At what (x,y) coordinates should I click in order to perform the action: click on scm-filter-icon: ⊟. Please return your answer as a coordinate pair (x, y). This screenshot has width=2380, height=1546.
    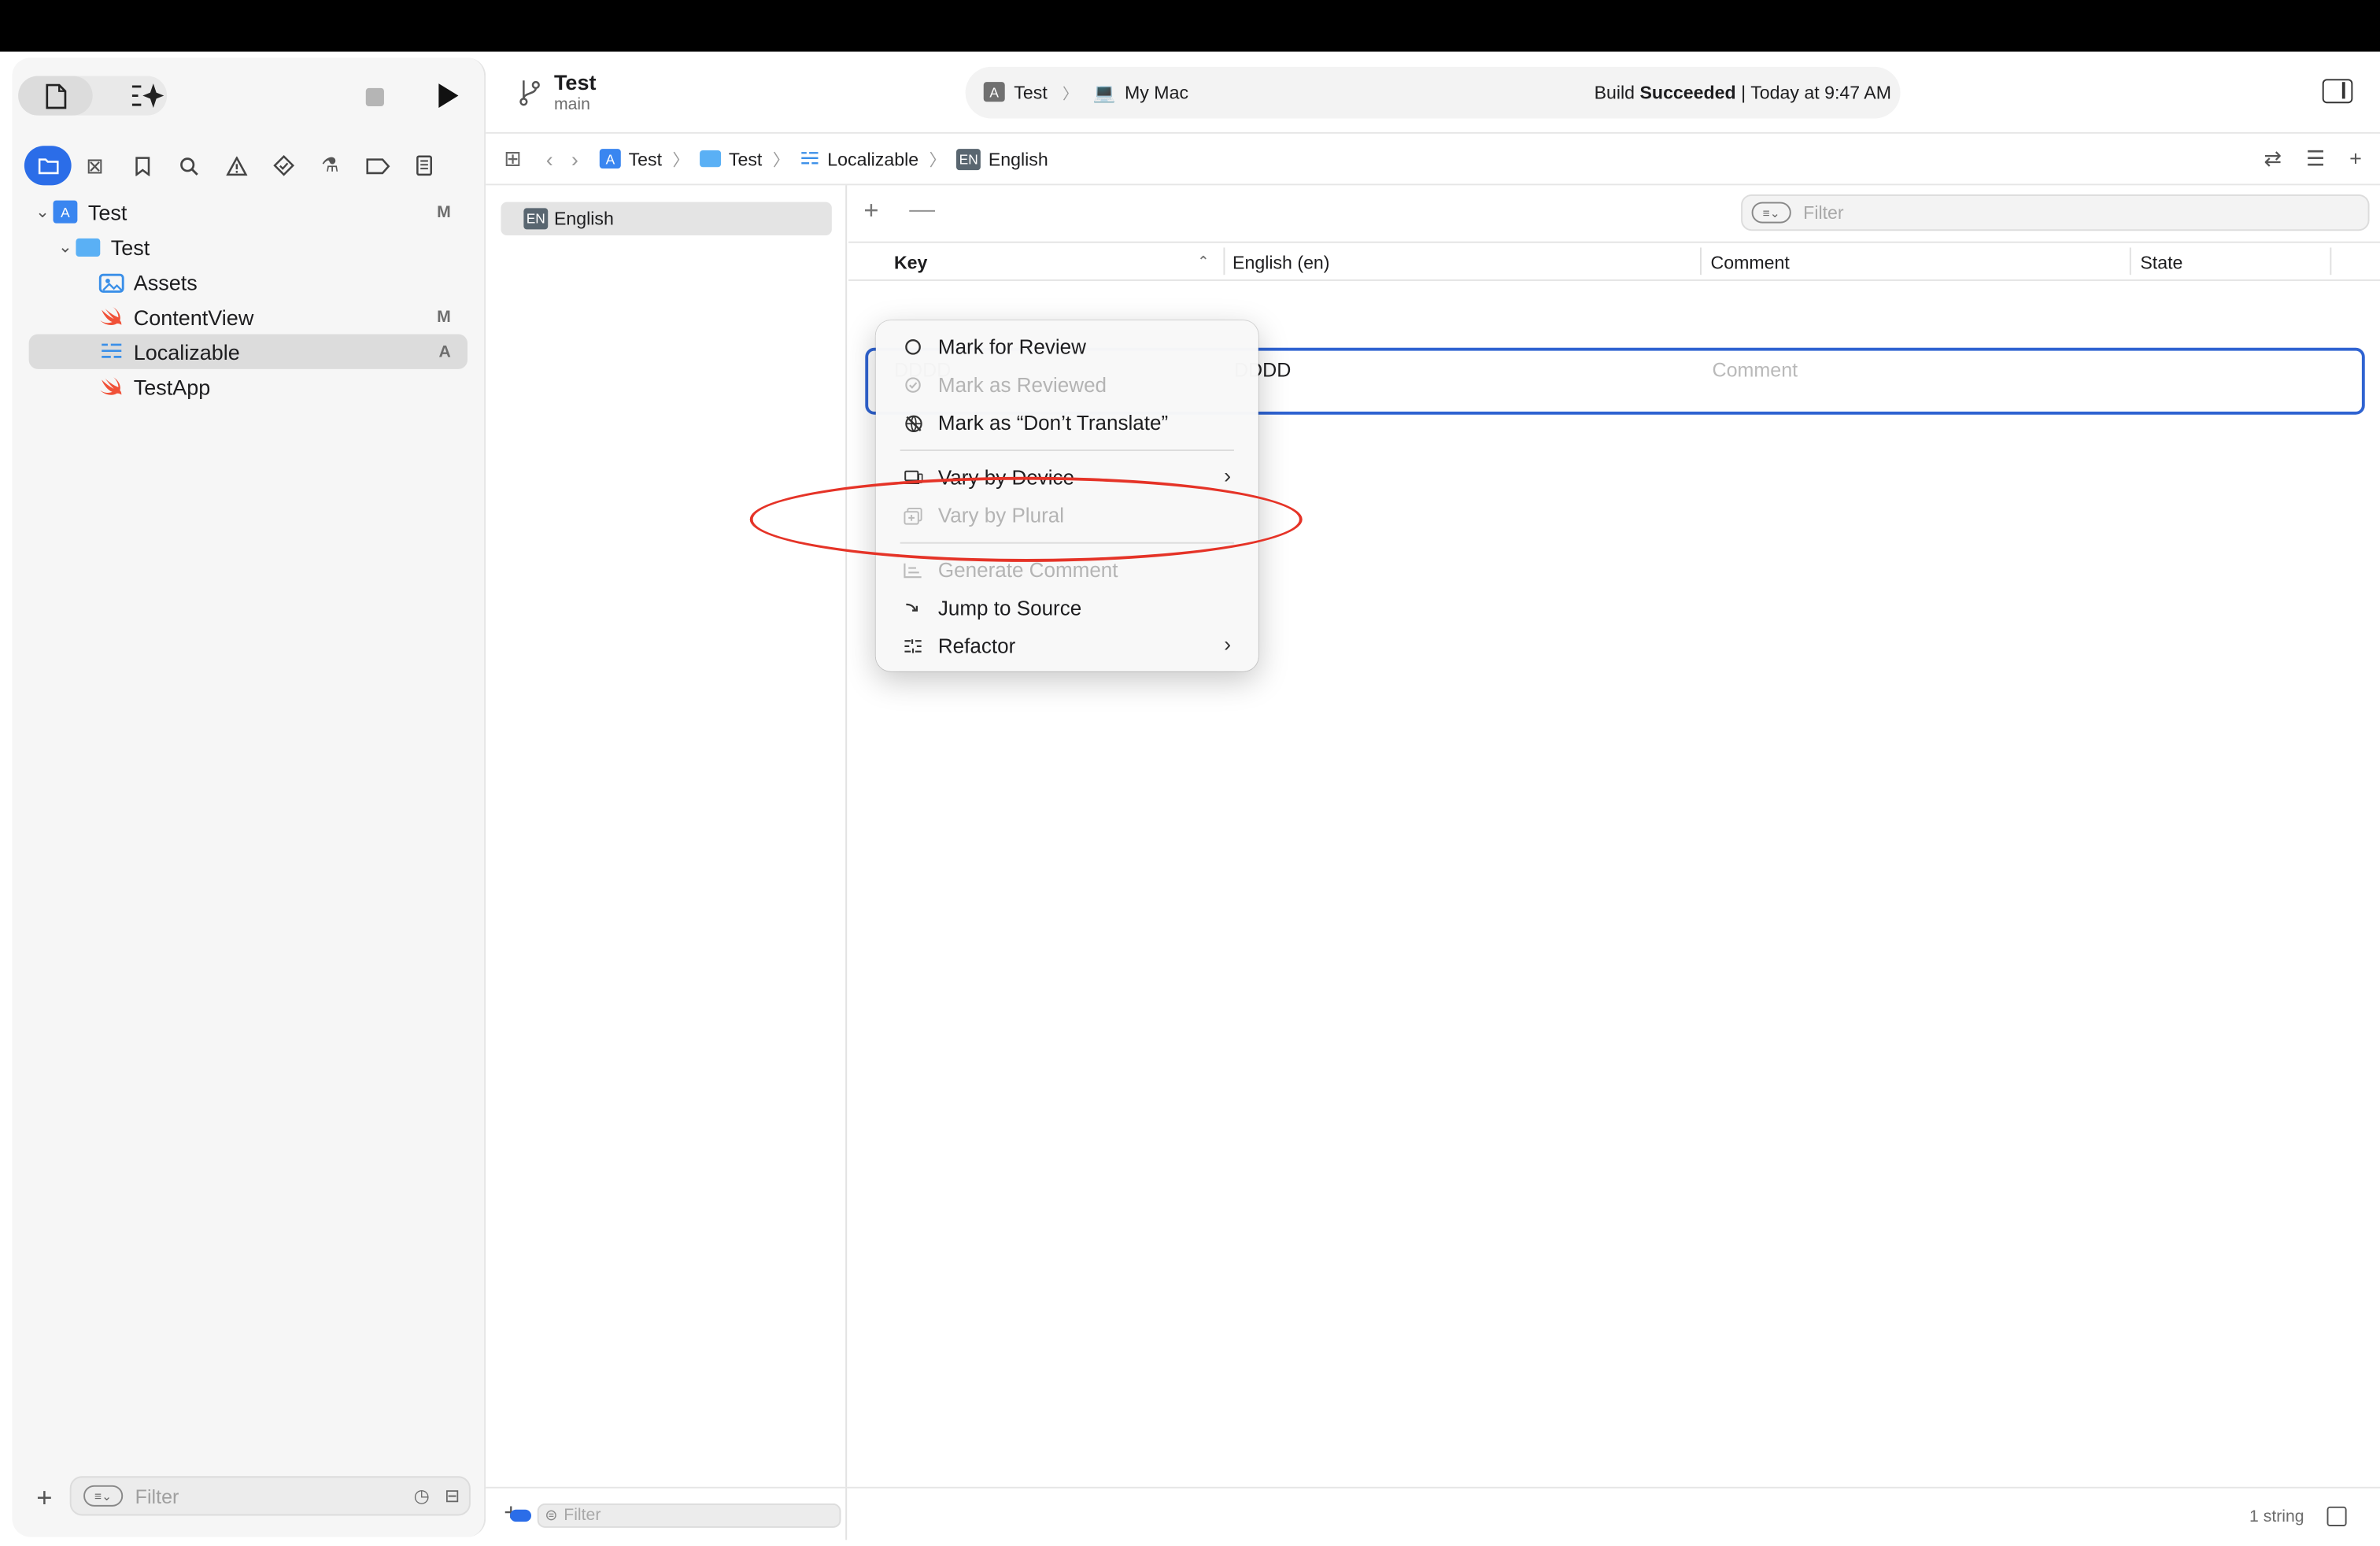
    Looking at the image, I should click on (452, 1496).